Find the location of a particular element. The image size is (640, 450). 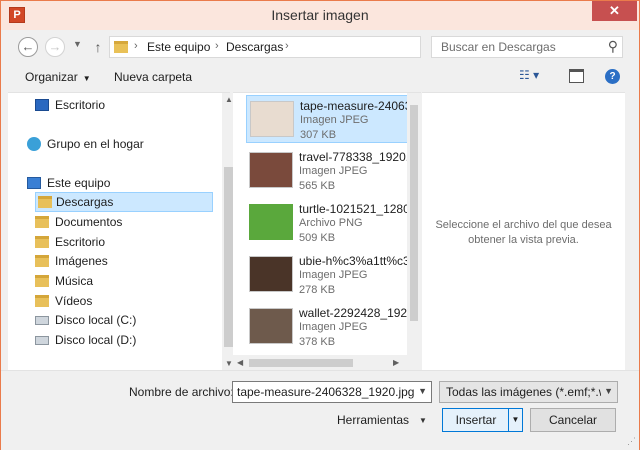

resize-grip-icon: ⋰ is located at coordinates (631, 441).